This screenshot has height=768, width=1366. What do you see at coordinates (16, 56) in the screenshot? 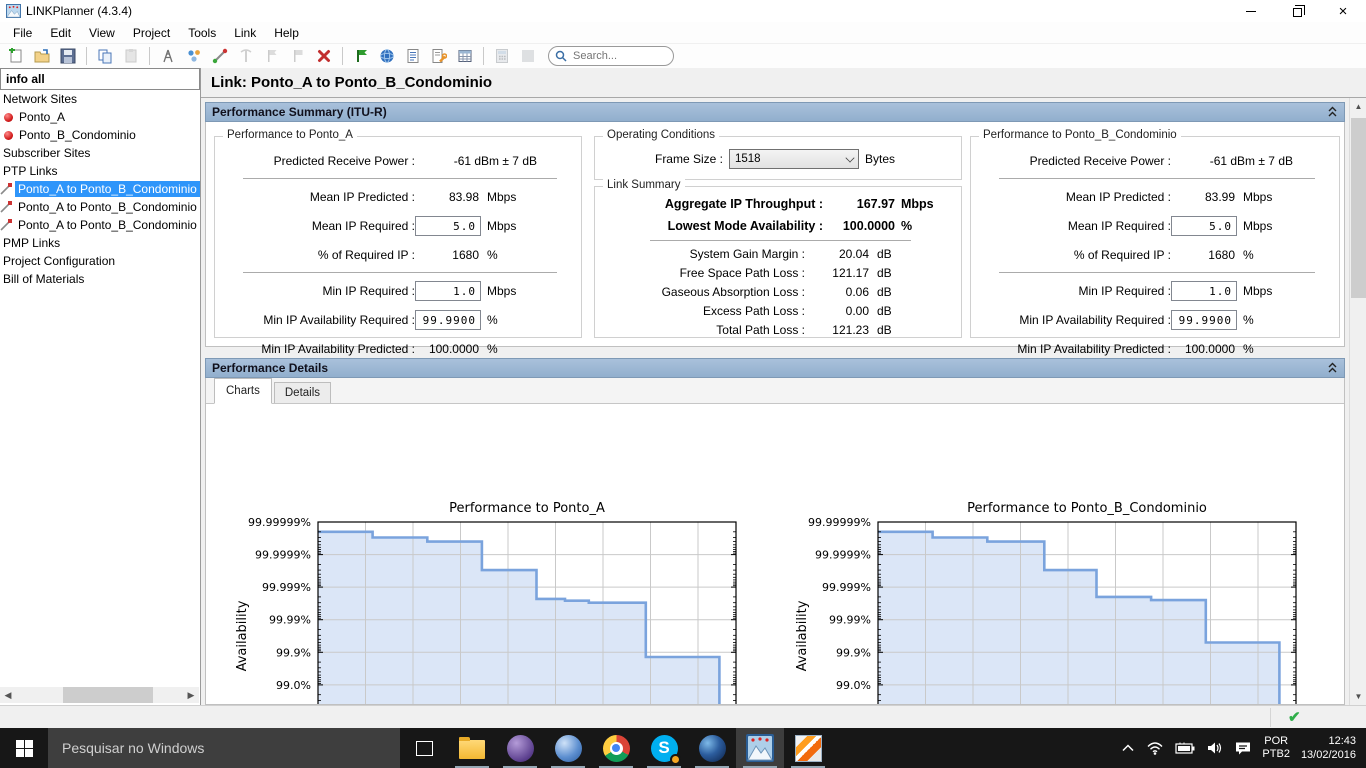
I see `new-project-icon` at bounding box center [16, 56].